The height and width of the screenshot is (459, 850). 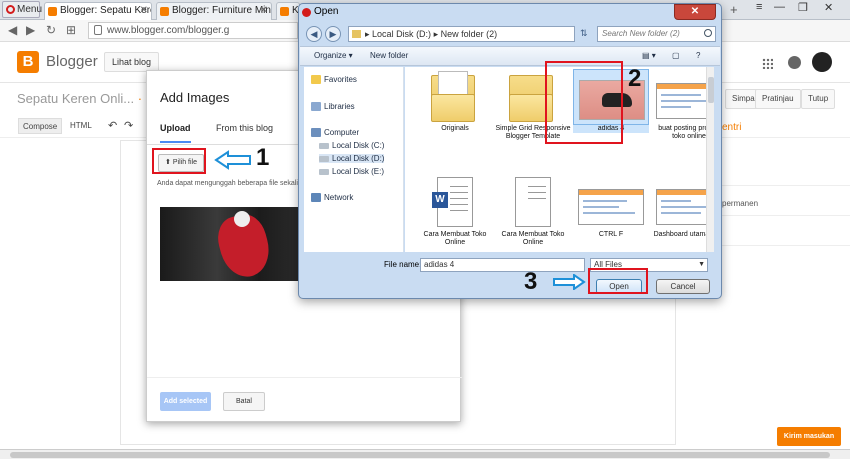 What do you see at coordinates (132, 62) in the screenshot?
I see `view-blog-button: Lihat blog` at bounding box center [132, 62].